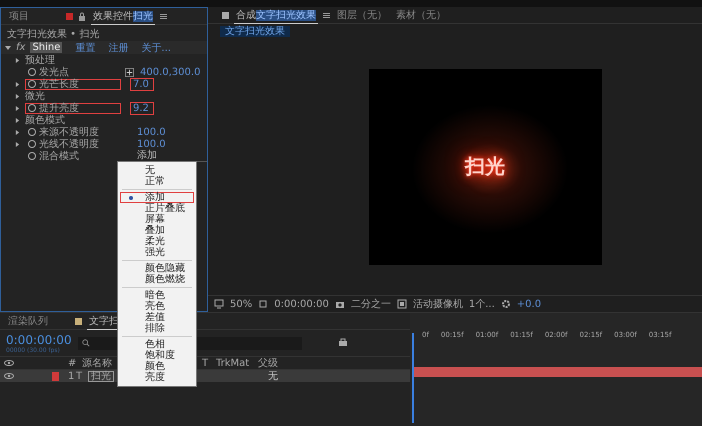 The width and height of the screenshot is (702, 426). Describe the element at coordinates (46, 47) in the screenshot. I see `effect-name: Shine` at that location.